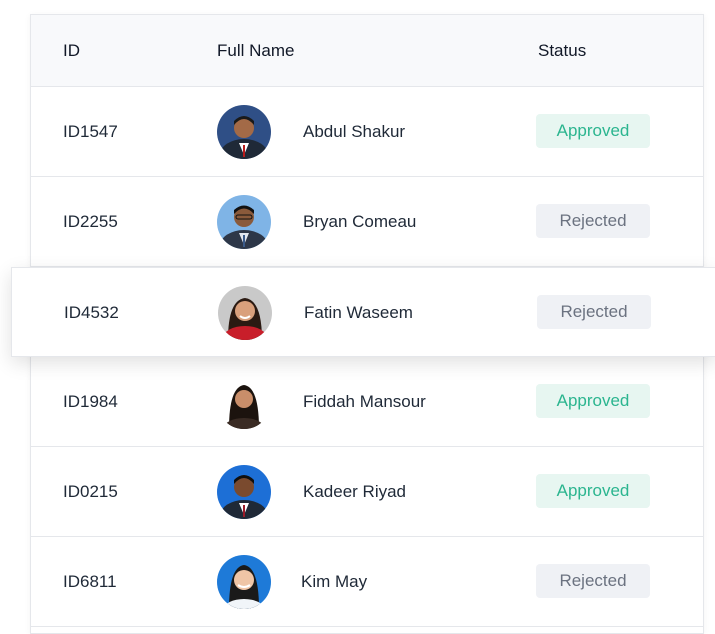  I want to click on row-id: ID4532, so click(91, 312).